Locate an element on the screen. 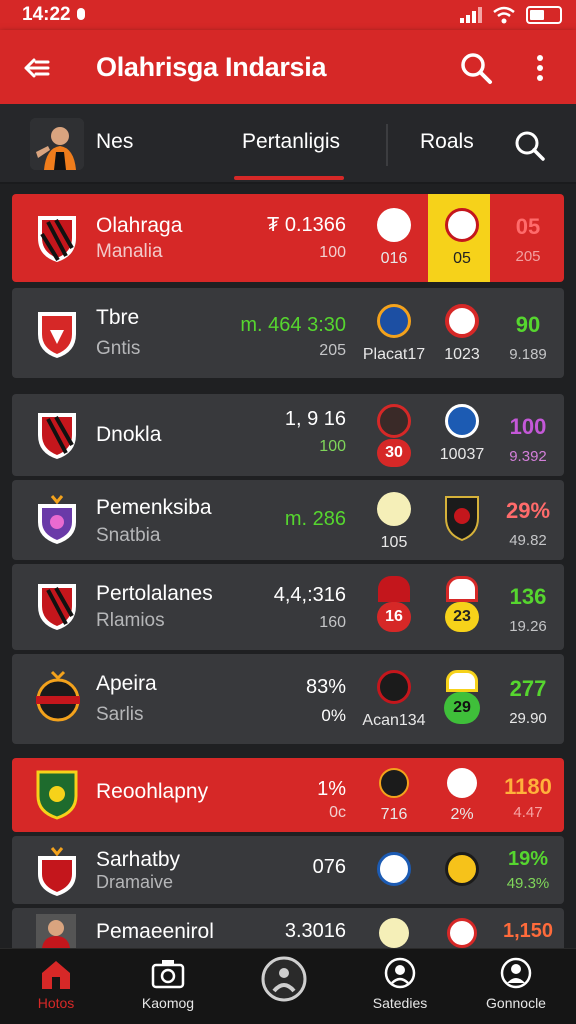 This screenshot has height=1024, width=576. tab-matches: Pertanligis is located at coordinates (291, 142).